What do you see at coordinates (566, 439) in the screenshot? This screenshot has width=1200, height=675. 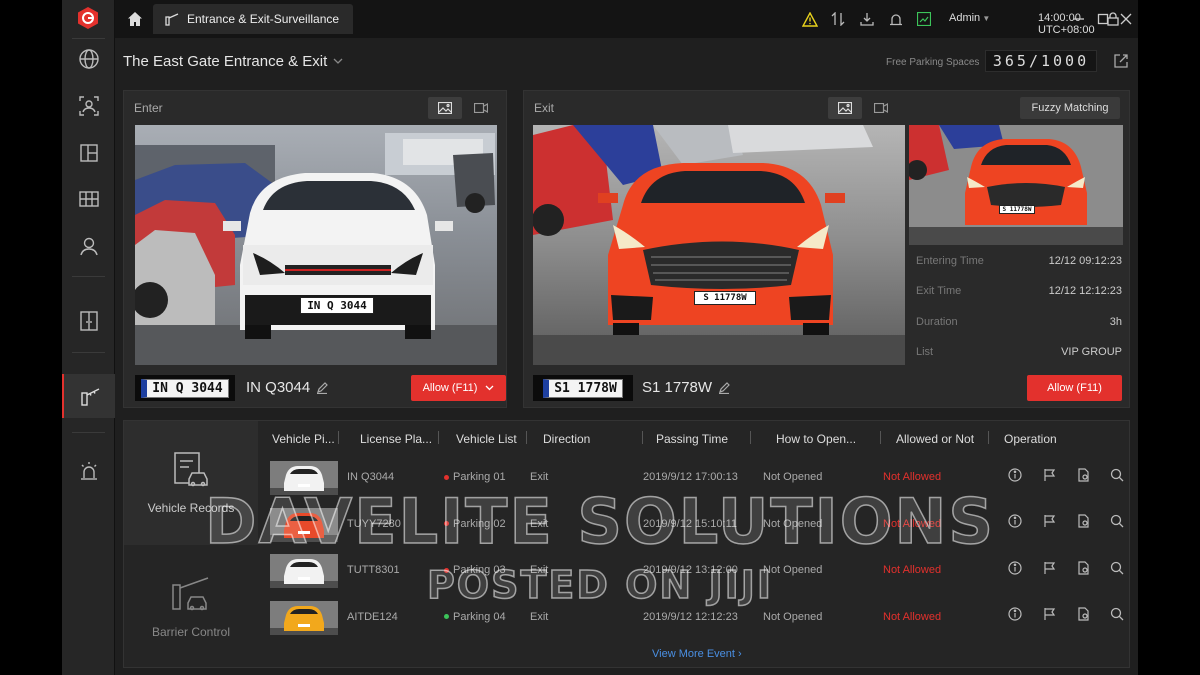 I see `column-header: Direction` at bounding box center [566, 439].